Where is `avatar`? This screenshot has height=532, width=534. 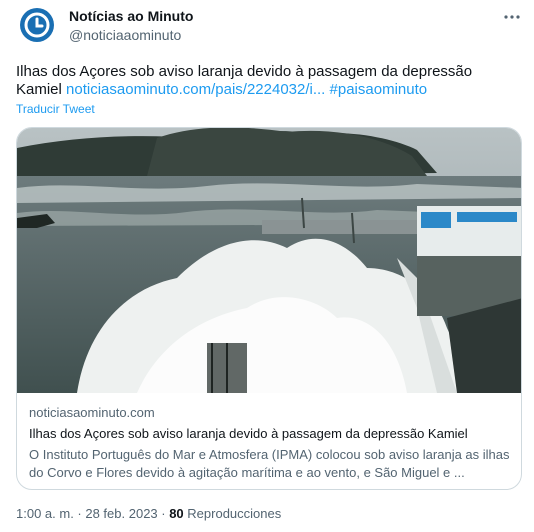 avatar is located at coordinates (37, 25).